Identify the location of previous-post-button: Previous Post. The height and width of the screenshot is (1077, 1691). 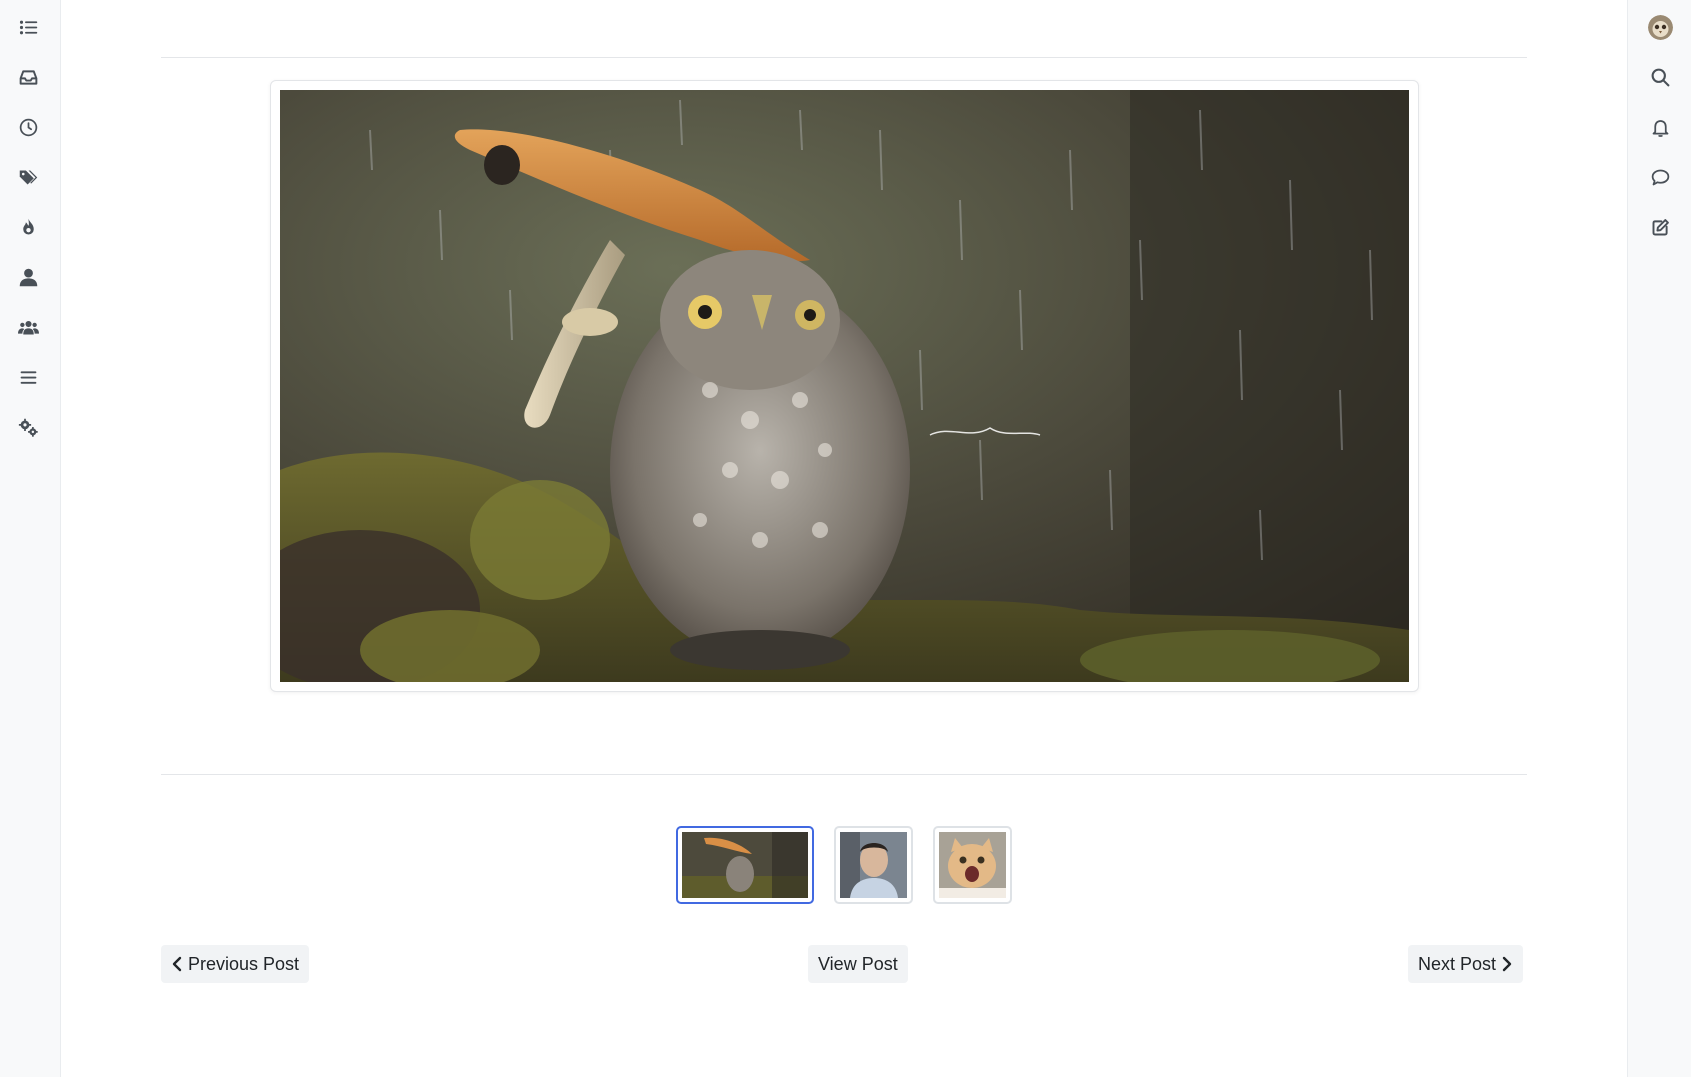
(235, 964).